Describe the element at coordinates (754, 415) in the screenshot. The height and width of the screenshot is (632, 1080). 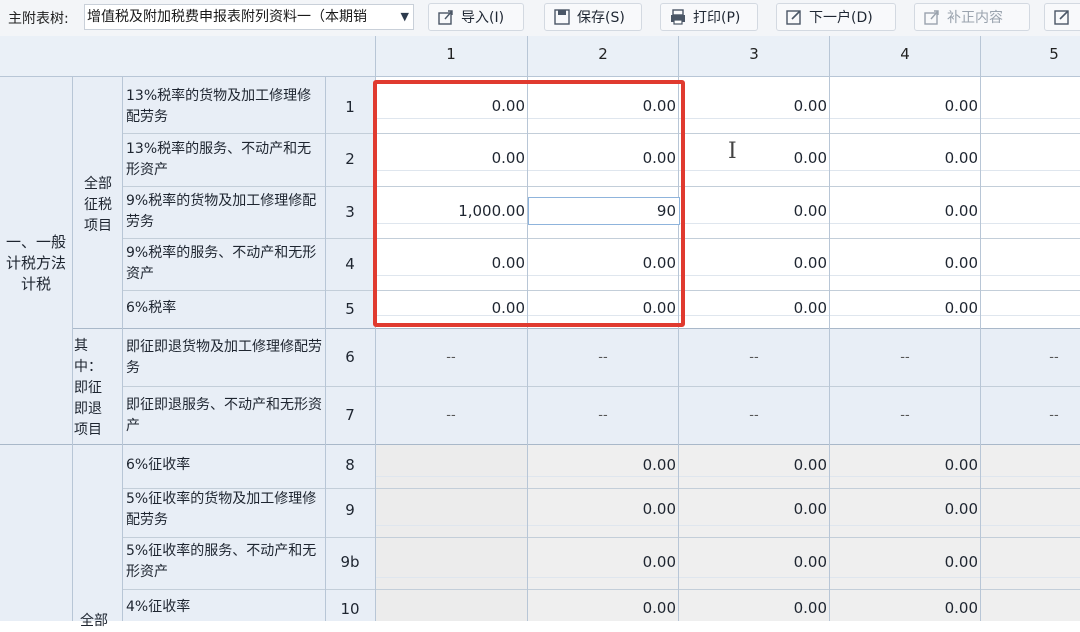
I see `cell-r7-c3: --` at that location.